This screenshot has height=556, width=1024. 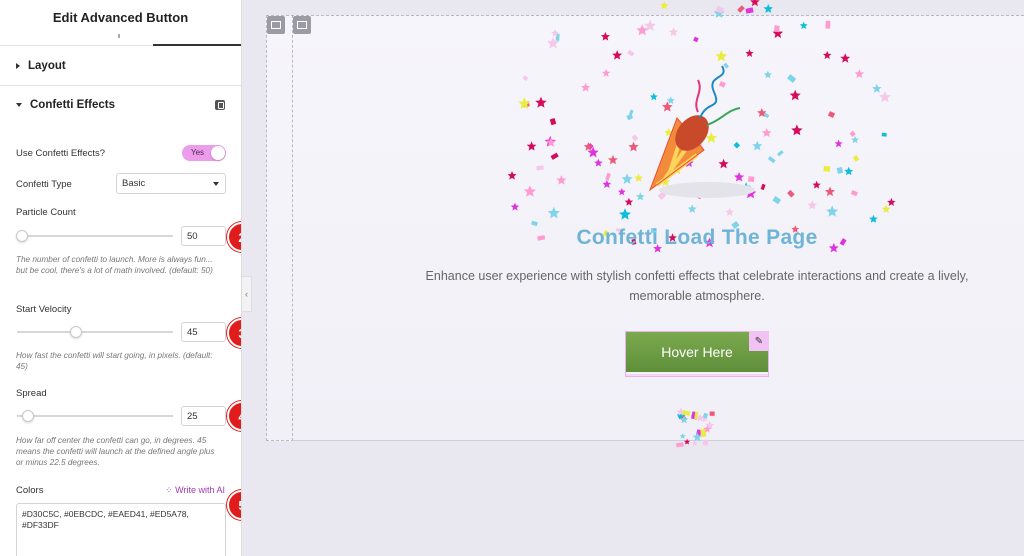 What do you see at coordinates (203, 236) in the screenshot?
I see `particle-count-input: 50` at bounding box center [203, 236].